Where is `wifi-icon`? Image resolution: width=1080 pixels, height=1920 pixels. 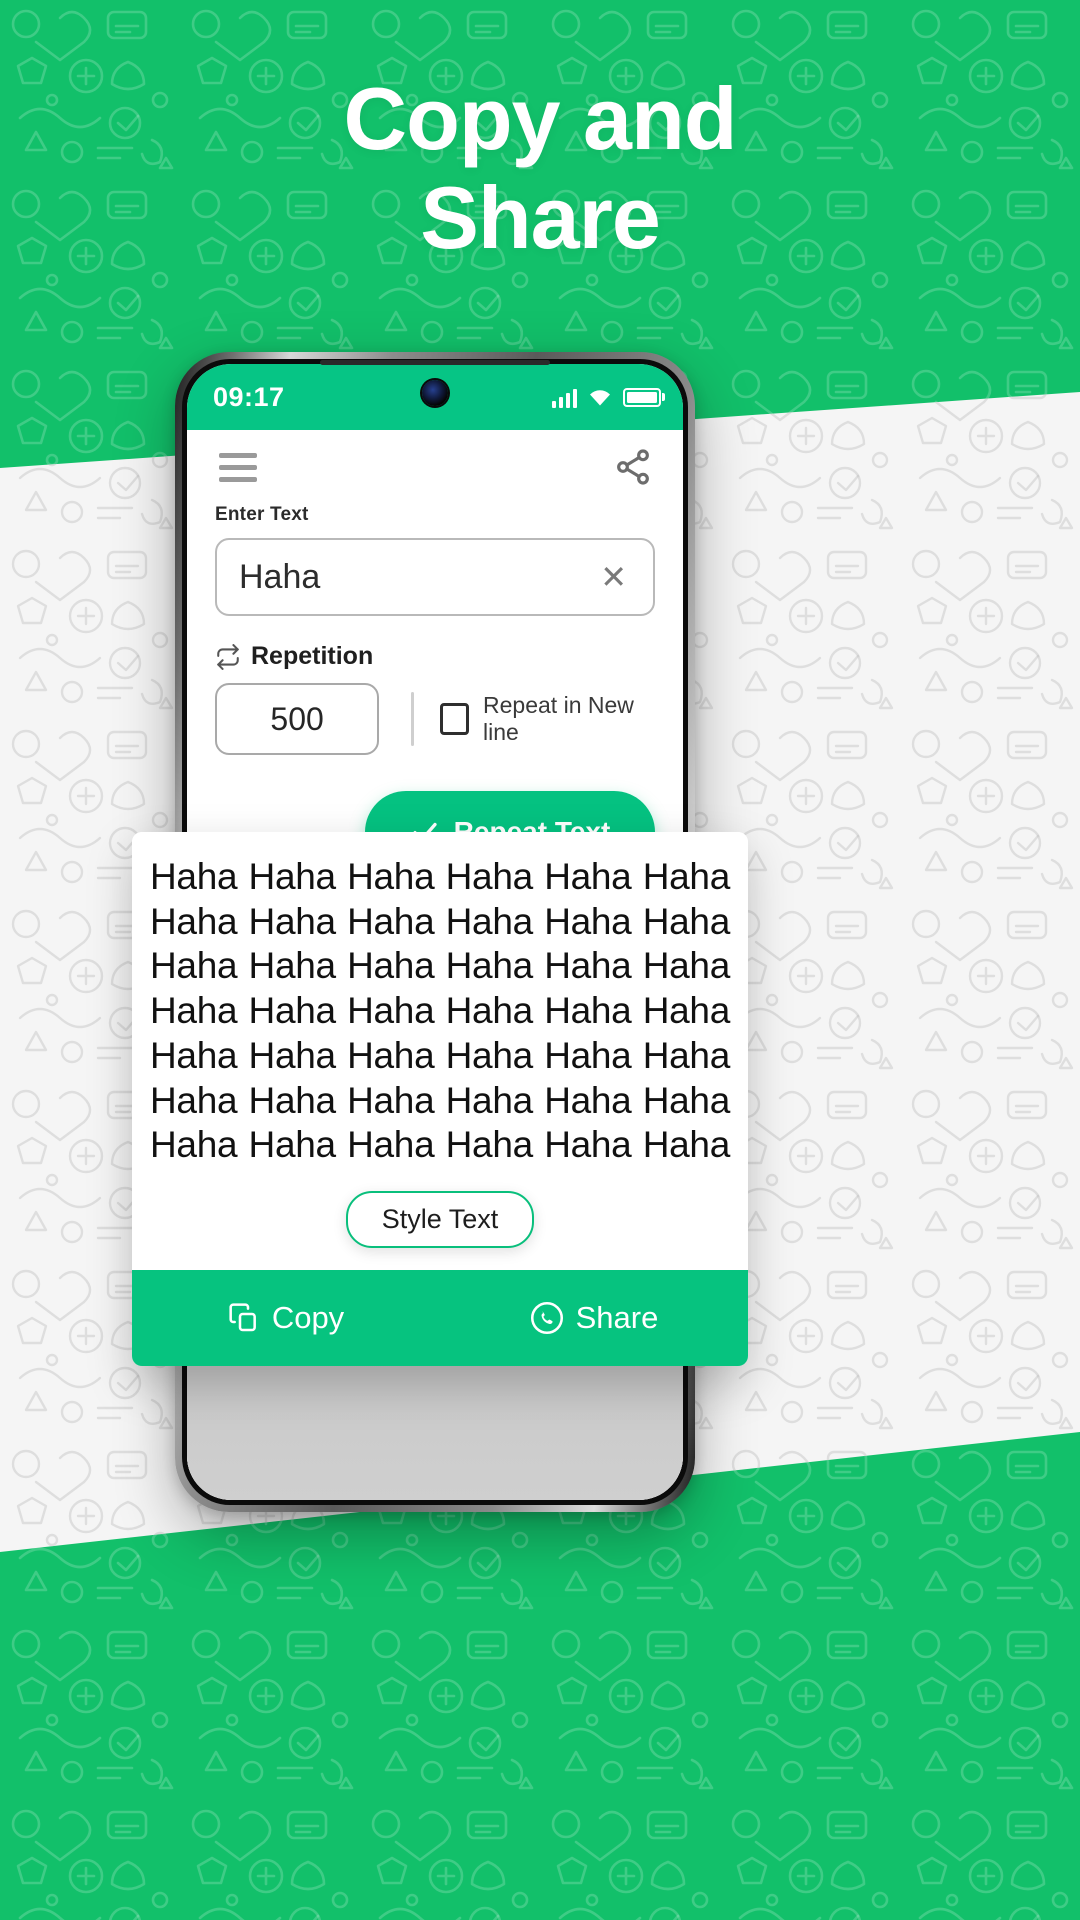 wifi-icon is located at coordinates (600, 397).